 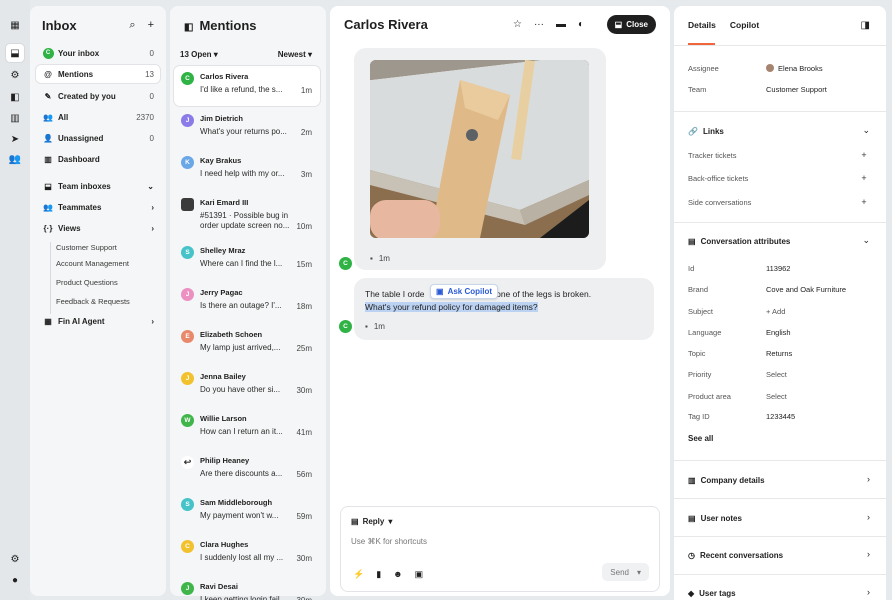 What do you see at coordinates (865, 25) in the screenshot?
I see `collapse-panel-icon: ◨` at bounding box center [865, 25].